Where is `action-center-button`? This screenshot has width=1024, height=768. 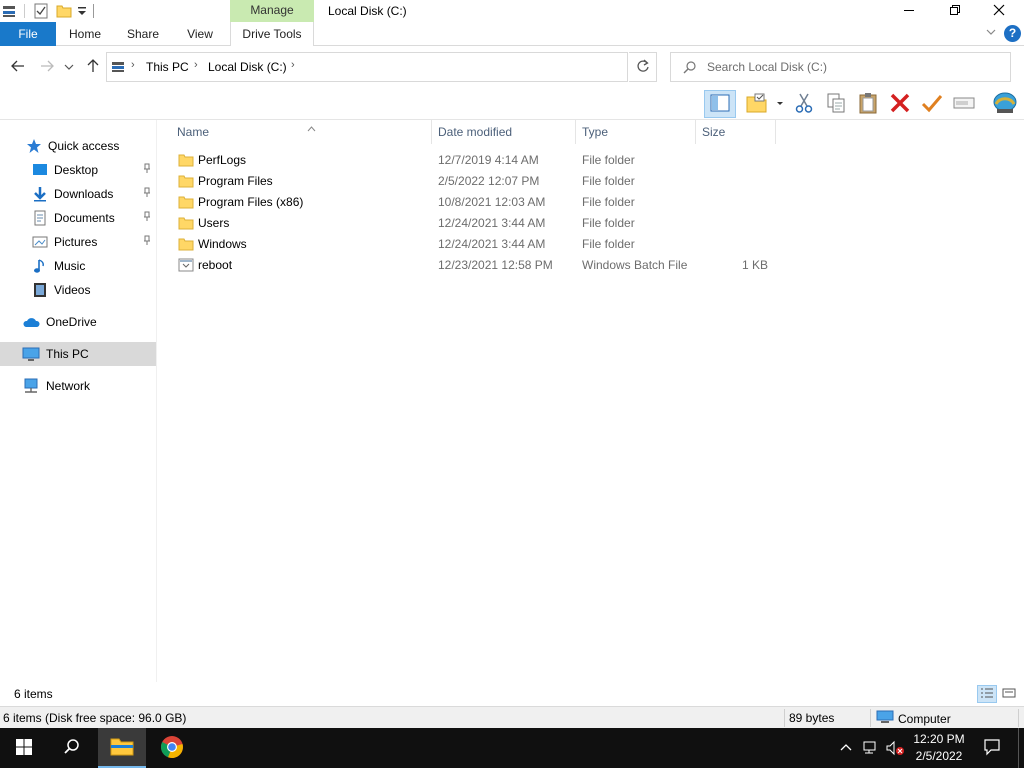 action-center-button is located at coordinates (992, 748).